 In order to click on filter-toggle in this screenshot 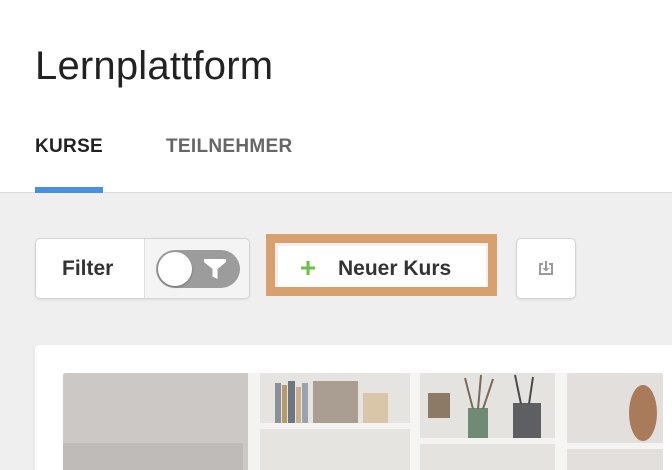, I will do `click(198, 269)`.